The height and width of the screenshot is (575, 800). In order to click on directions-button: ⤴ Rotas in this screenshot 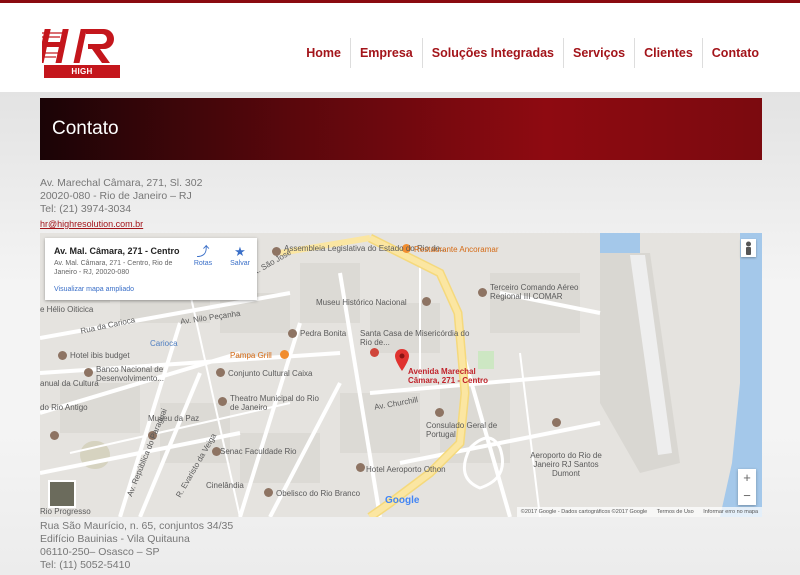, I will do `click(203, 255)`.